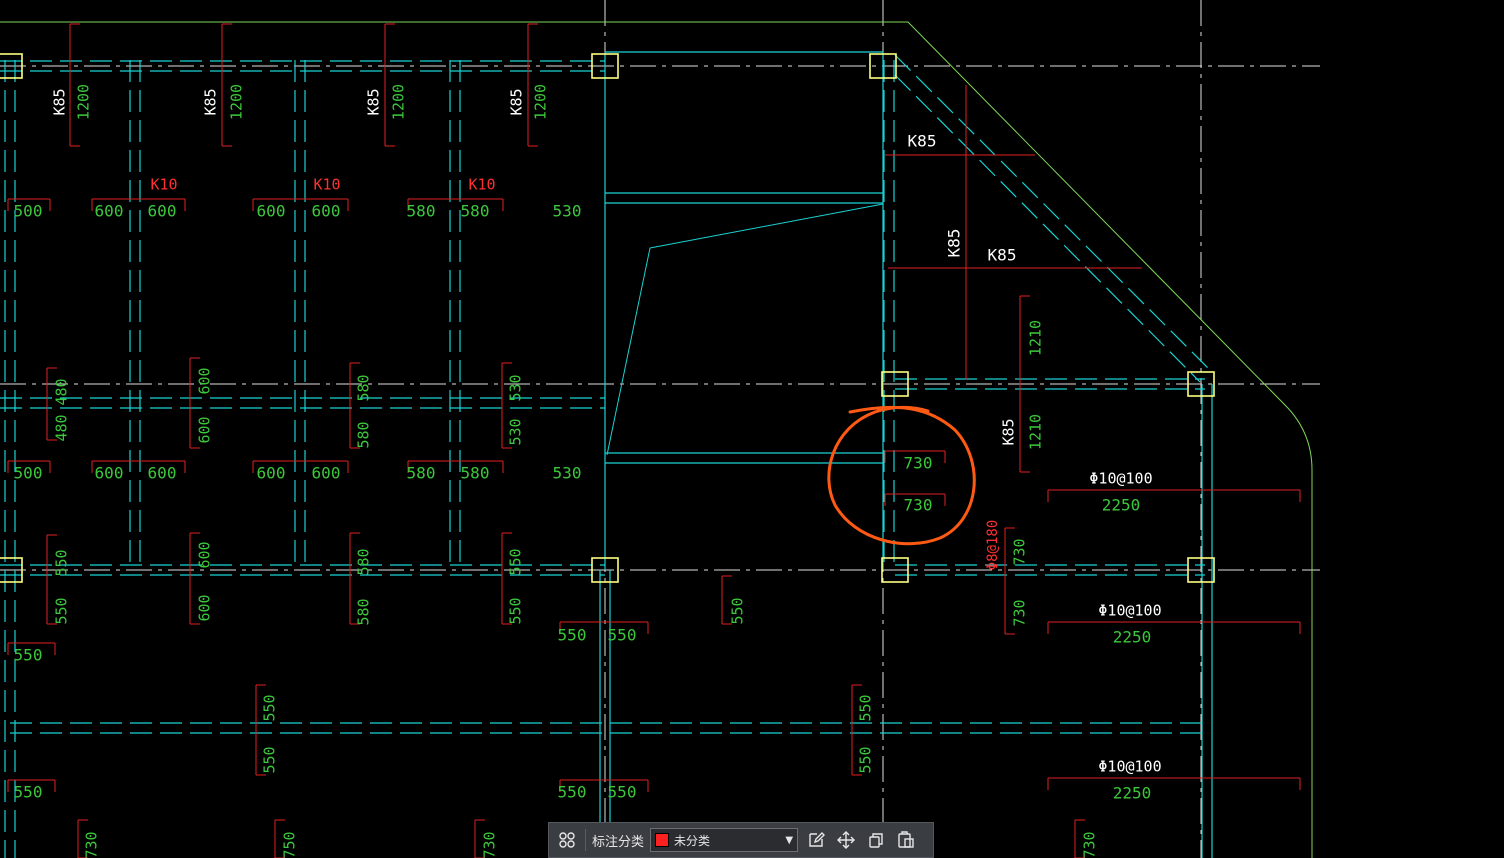 The width and height of the screenshot is (1504, 858). Describe the element at coordinates (28, 655) in the screenshot. I see `annotation-l-550-a: 550` at that location.